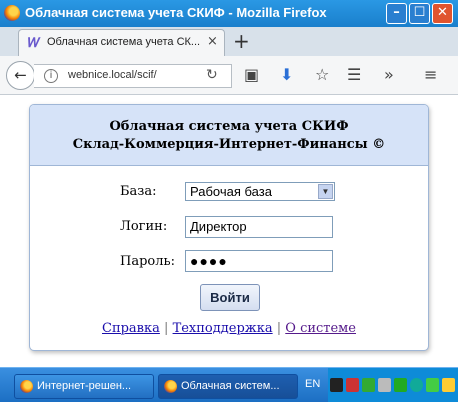 Image resolution: width=458 pixels, height=402 pixels. Describe the element at coordinates (131, 328) in the screenshot. I see `help-link: Справка` at that location.